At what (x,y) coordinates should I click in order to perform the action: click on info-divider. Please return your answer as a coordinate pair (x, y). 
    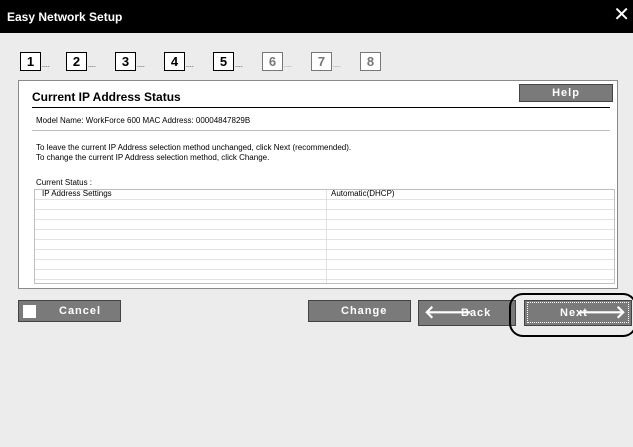
    Looking at the image, I should click on (321, 130).